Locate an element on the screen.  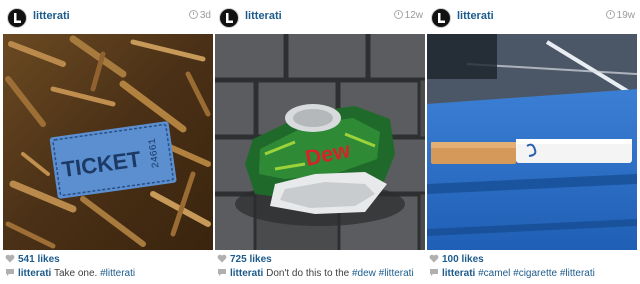
likes-count: 100 likes is located at coordinates (456, 259).